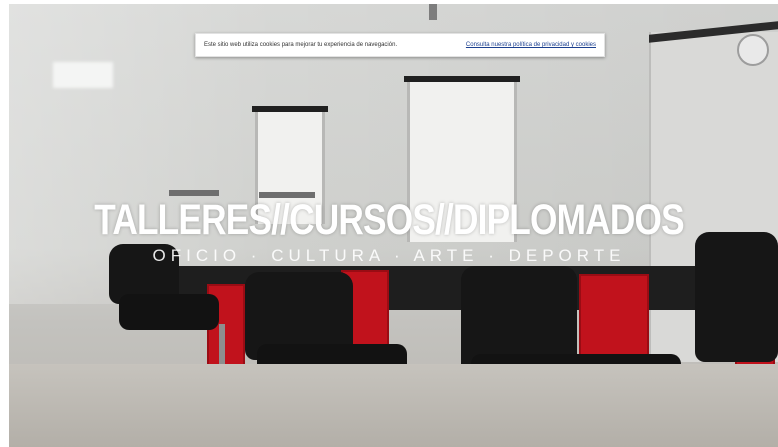  Describe the element at coordinates (389, 255) in the screenshot. I see `hero-subline: OFICIO · CULTURA · ARTE · DEPORTE` at that location.